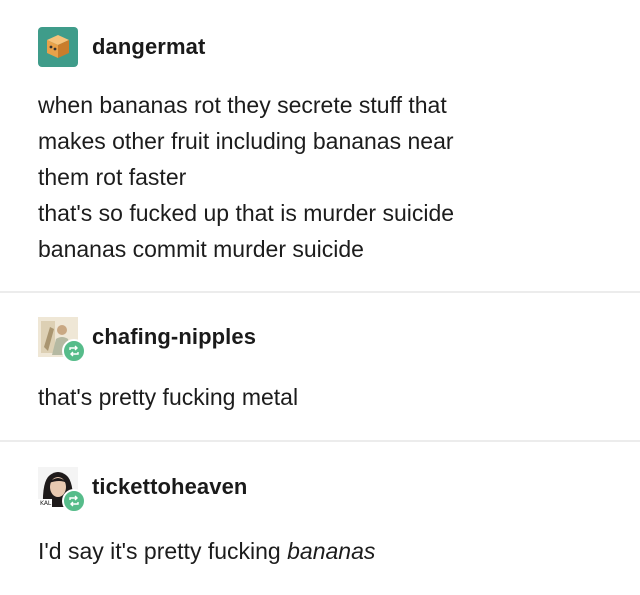 The image size is (640, 595). I want to click on post-line: makes other fruit including bananas near, so click(246, 141).